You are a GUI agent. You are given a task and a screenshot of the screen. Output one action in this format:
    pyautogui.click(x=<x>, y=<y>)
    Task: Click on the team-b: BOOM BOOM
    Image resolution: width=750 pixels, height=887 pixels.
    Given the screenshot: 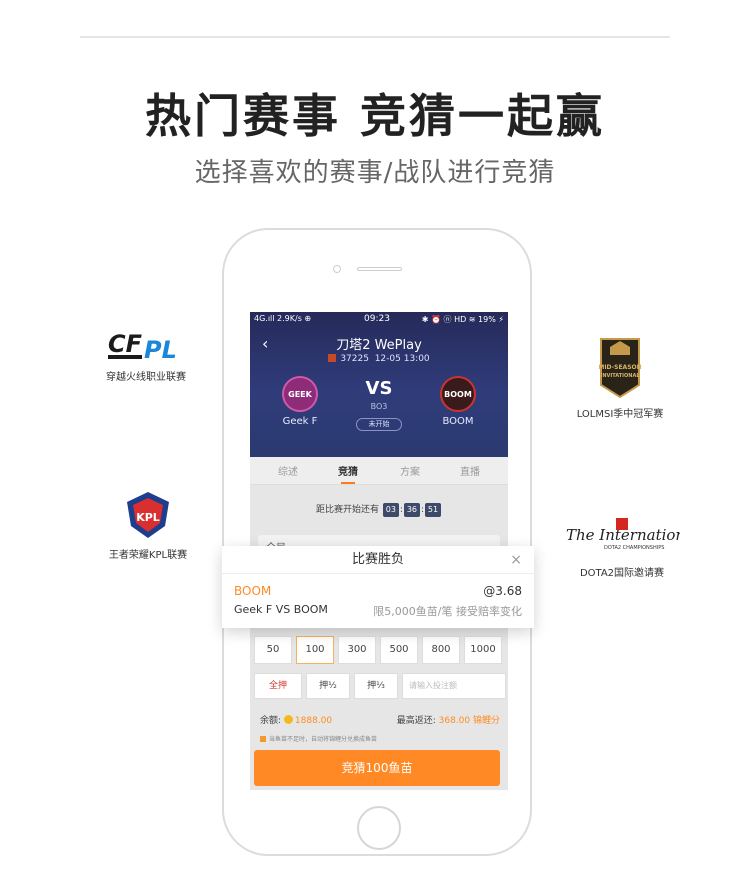 What is the action you would take?
    pyautogui.click(x=458, y=401)
    